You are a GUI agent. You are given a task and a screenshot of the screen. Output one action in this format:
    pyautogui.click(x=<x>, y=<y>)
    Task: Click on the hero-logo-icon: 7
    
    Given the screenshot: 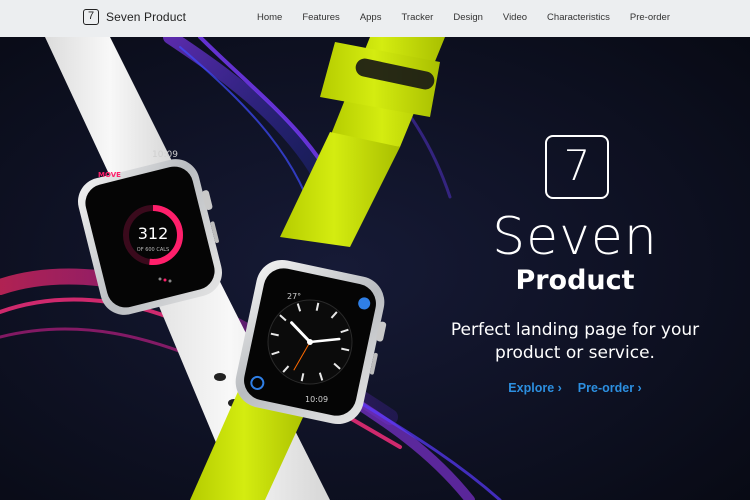 What is the action you would take?
    pyautogui.click(x=577, y=167)
    